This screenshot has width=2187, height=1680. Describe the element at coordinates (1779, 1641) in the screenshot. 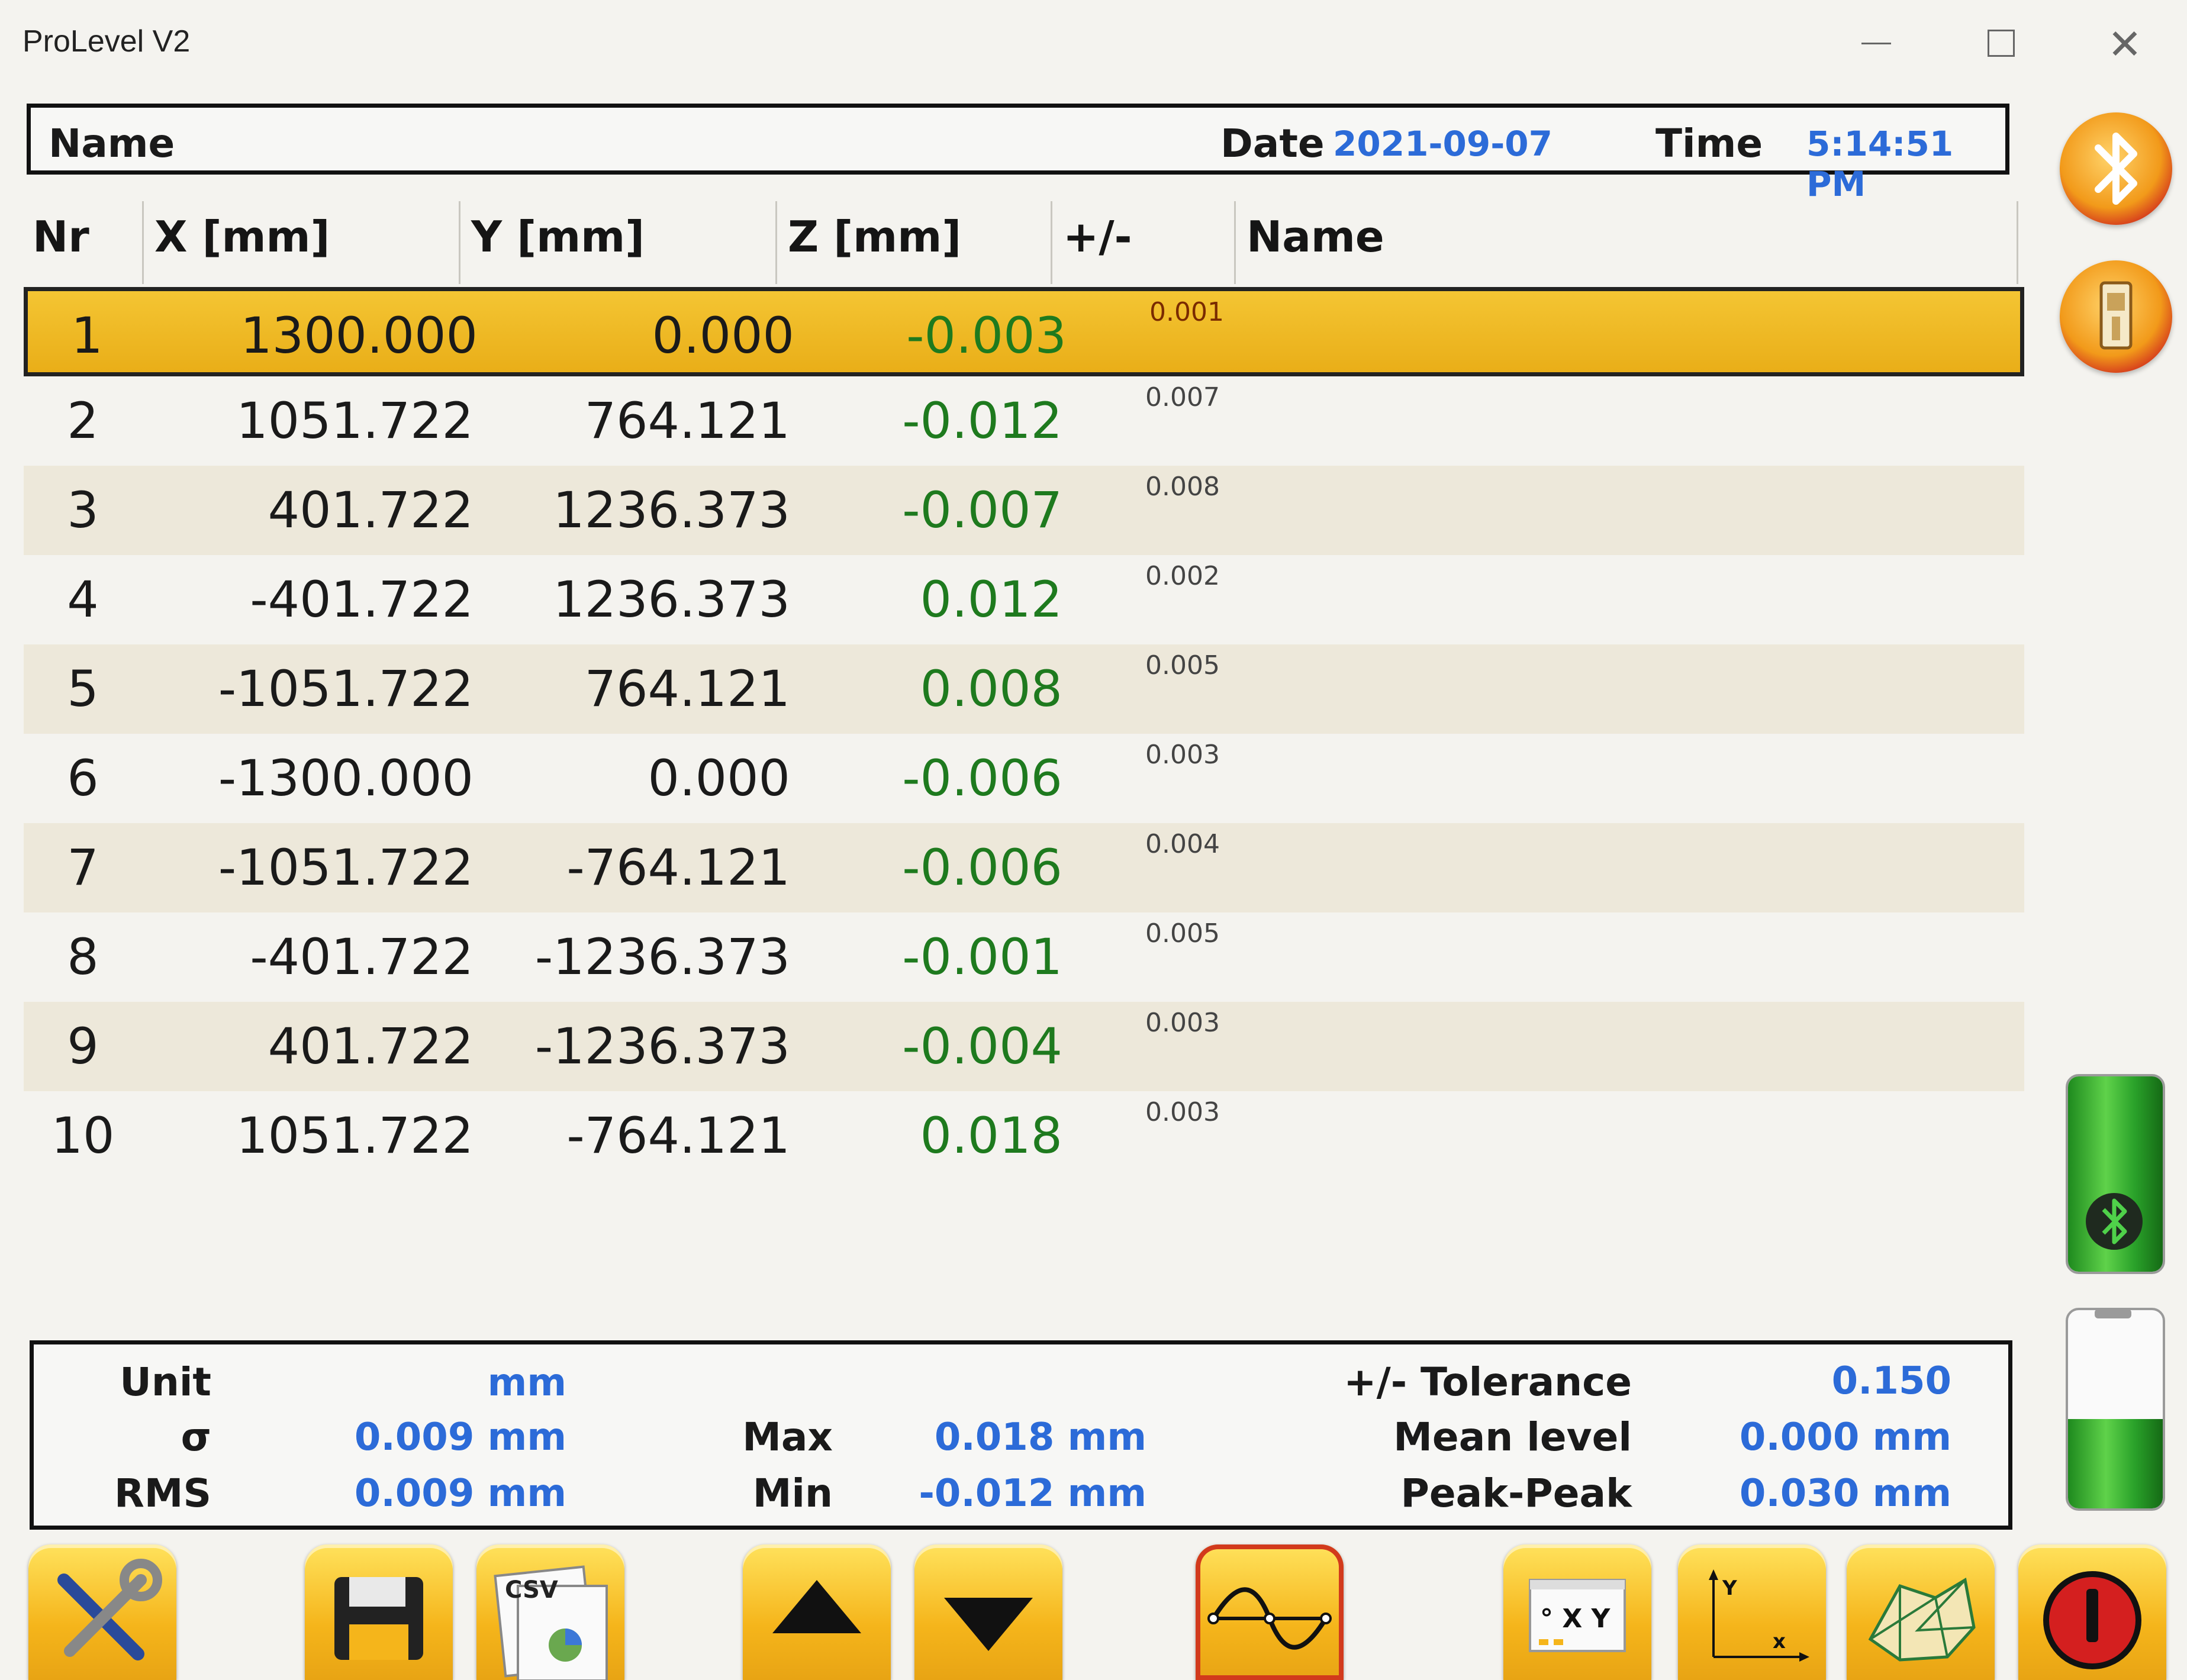

I see `svg-text: x` at that location.